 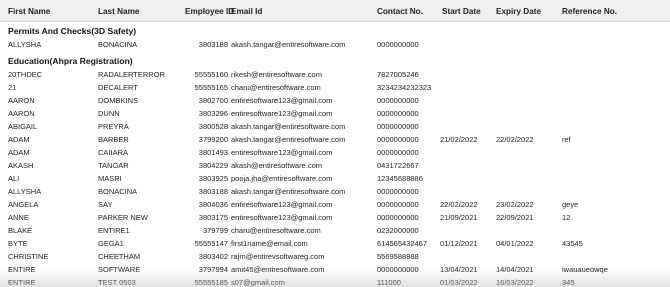 What do you see at coordinates (459, 269) in the screenshot?
I see `cell-start-date: 13/04/2021` at bounding box center [459, 269].